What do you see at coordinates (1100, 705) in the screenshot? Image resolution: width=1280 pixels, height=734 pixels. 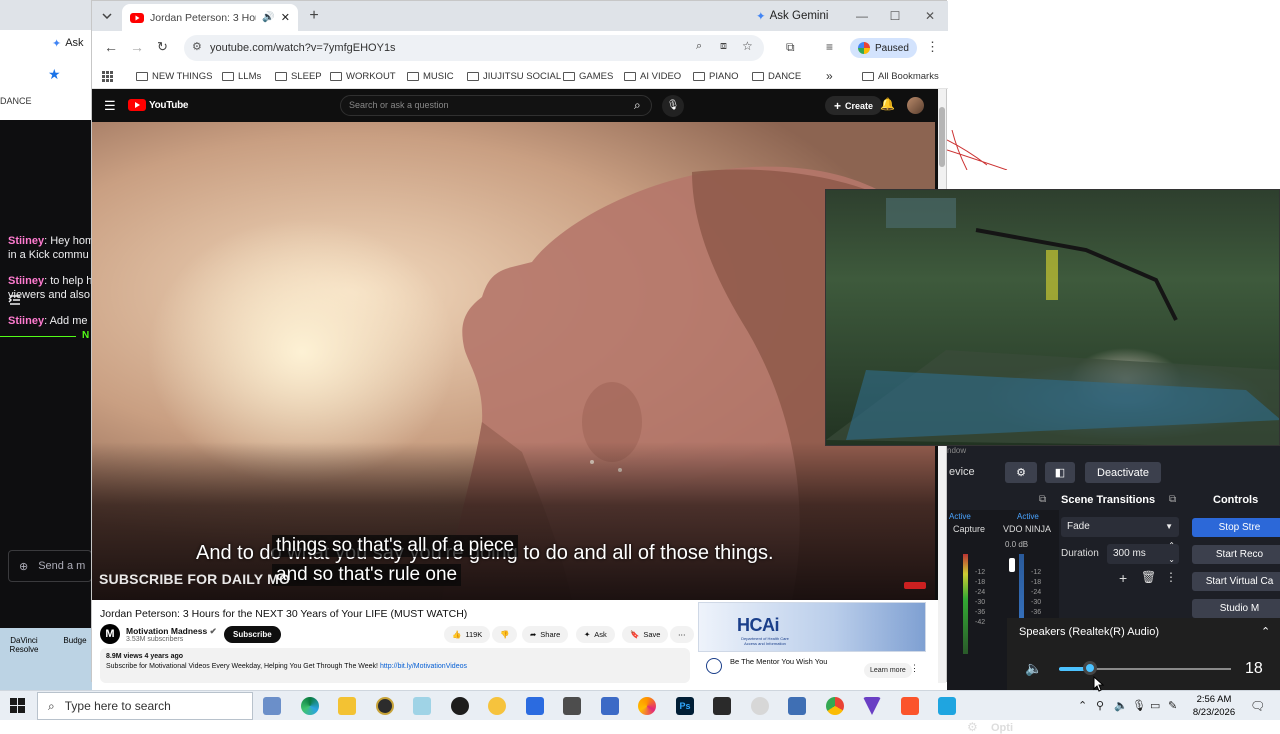 I see `network-icon: ⚲` at bounding box center [1100, 705].